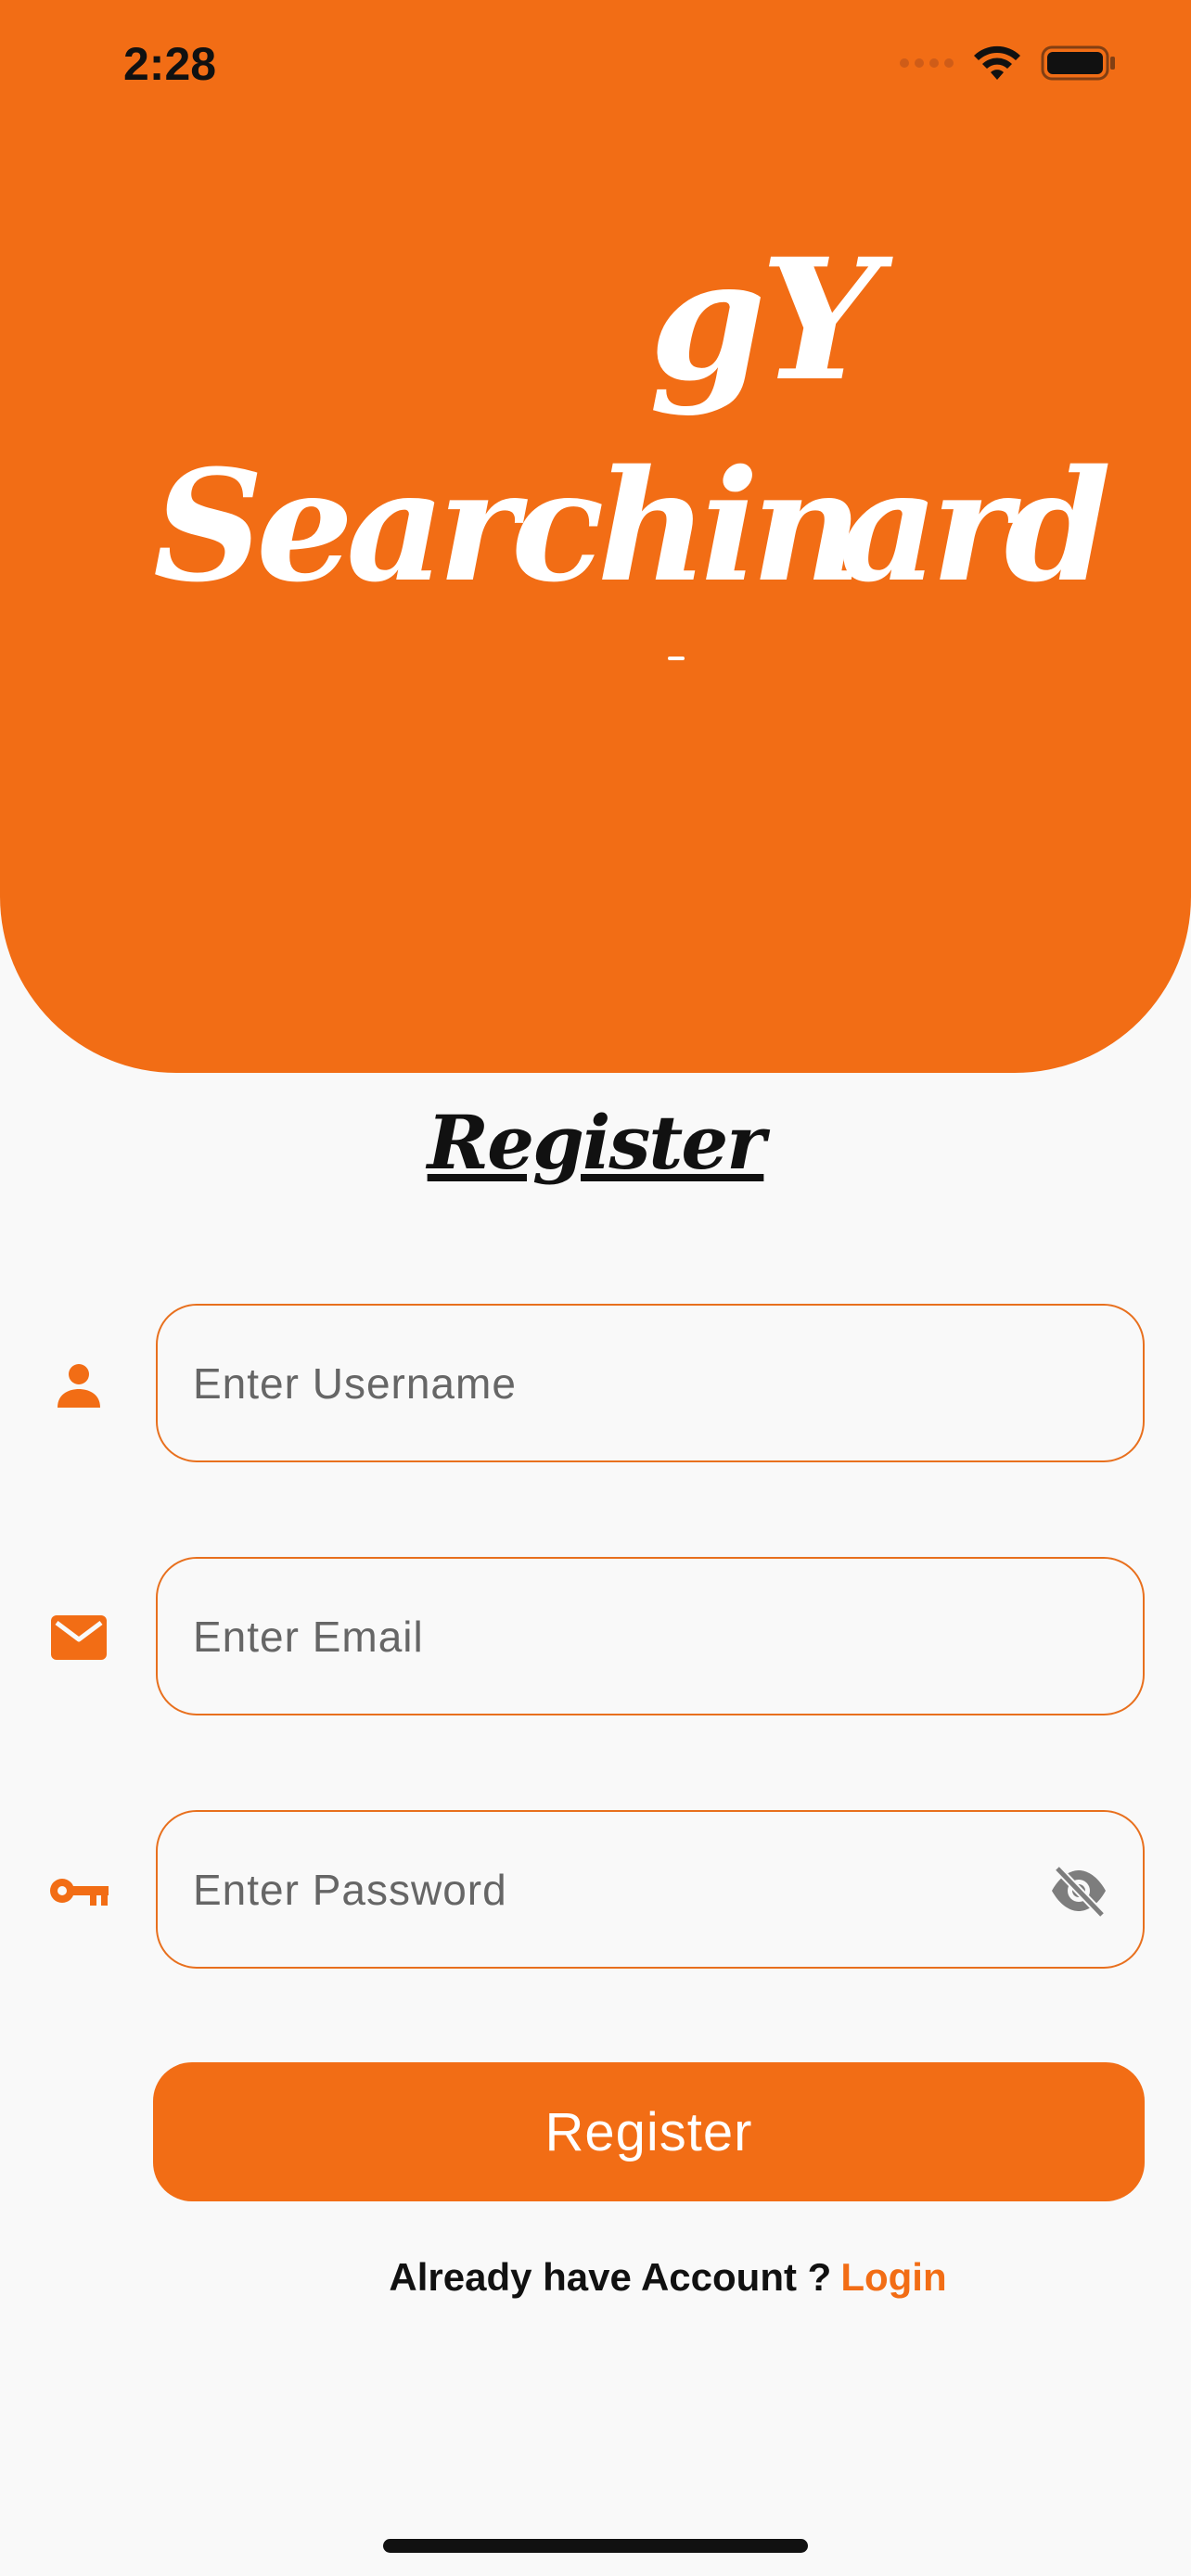 This screenshot has width=1191, height=2576. Describe the element at coordinates (1078, 1891) in the screenshot. I see `eye-off-icon` at that location.